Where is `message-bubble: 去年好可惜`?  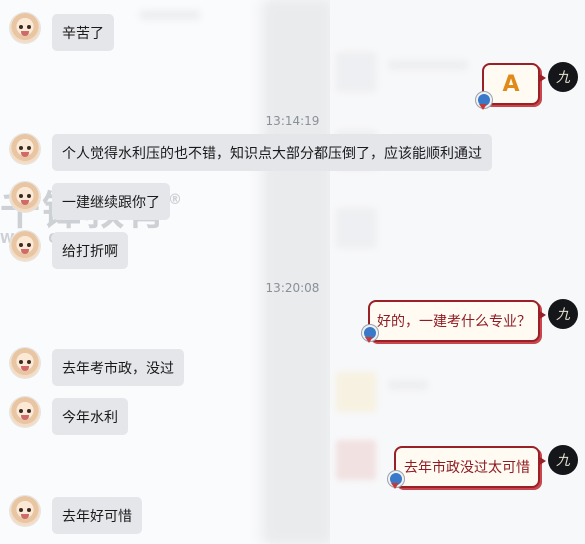 message-bubble: 去年好可惜 is located at coordinates (97, 515).